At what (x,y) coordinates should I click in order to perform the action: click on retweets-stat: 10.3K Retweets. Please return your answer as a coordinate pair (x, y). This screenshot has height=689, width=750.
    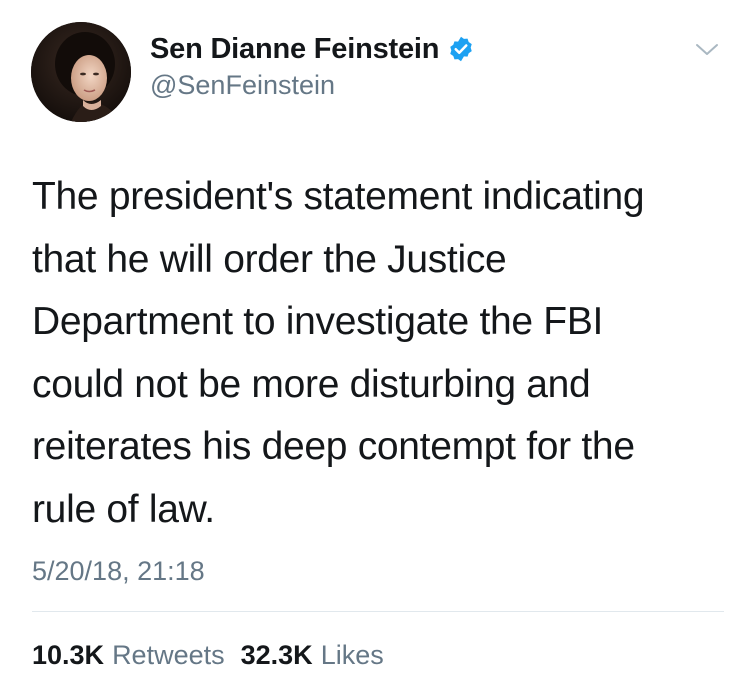
    Looking at the image, I should click on (128, 655).